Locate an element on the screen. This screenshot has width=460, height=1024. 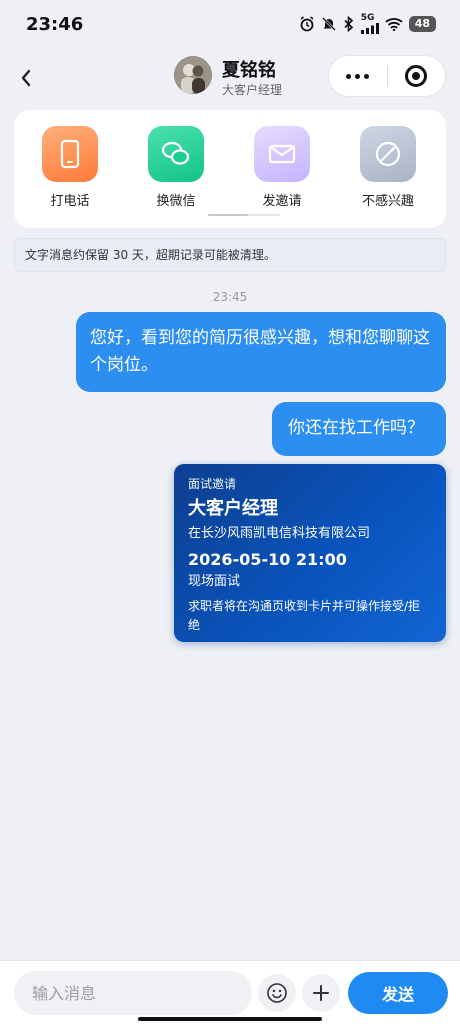
status-bar: 23:46 5G 48 is located at coordinates (230, 24).